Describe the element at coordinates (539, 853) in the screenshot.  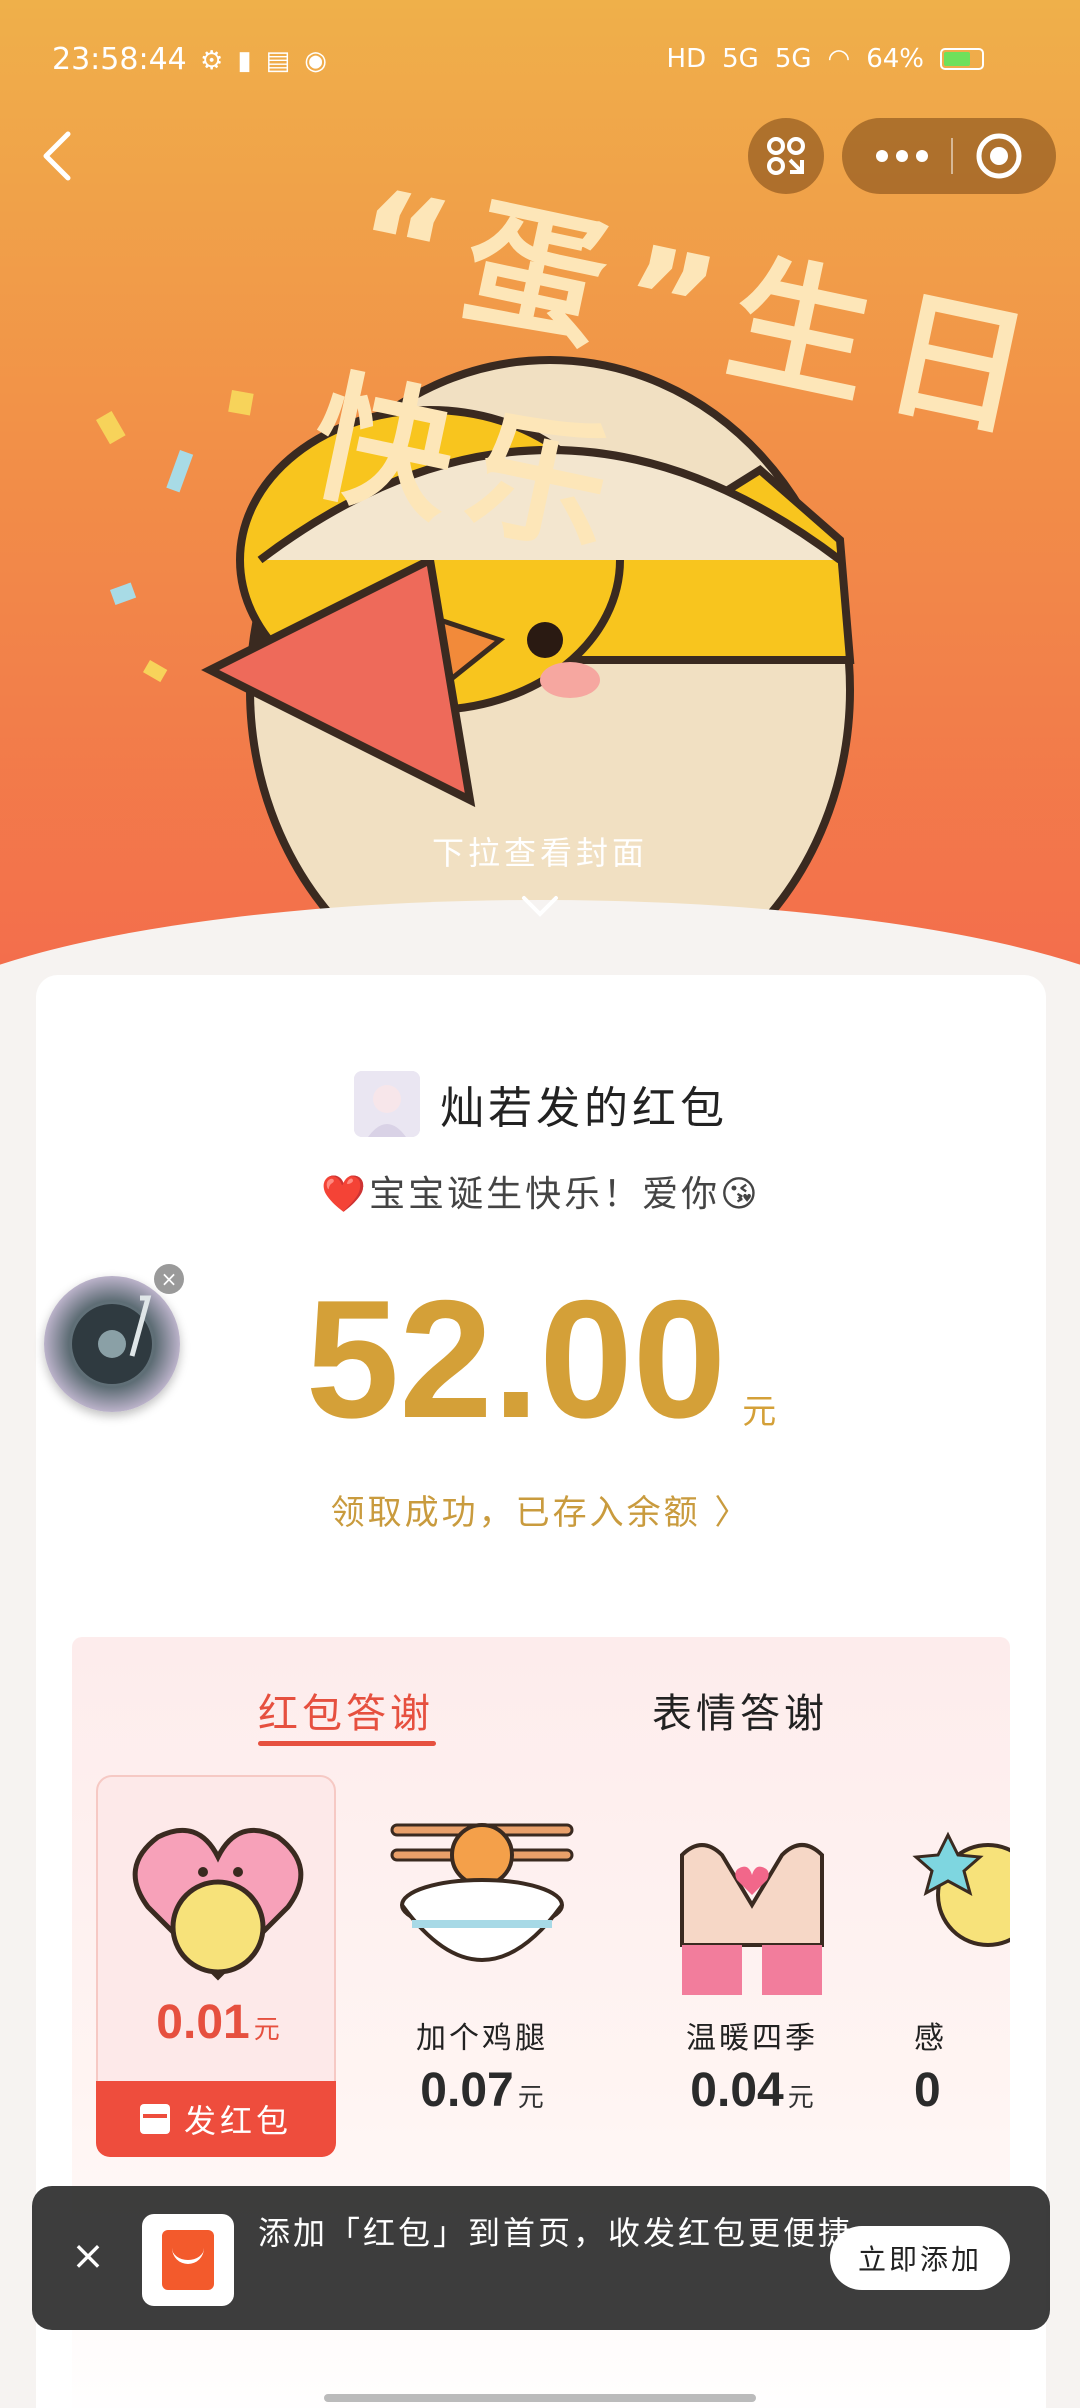
I see `pull-down-hint: 下拉查看封面` at that location.